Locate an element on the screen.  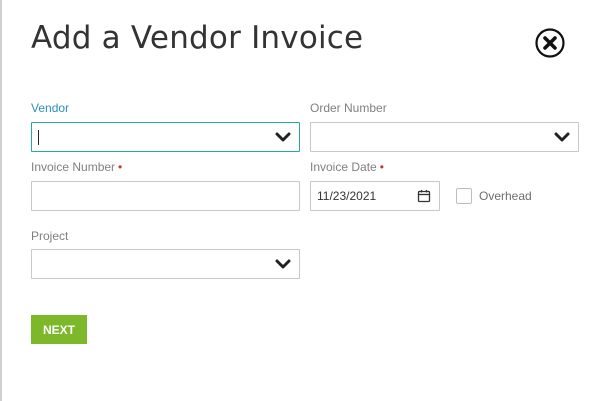
next-button: NEXT is located at coordinates (59, 329).